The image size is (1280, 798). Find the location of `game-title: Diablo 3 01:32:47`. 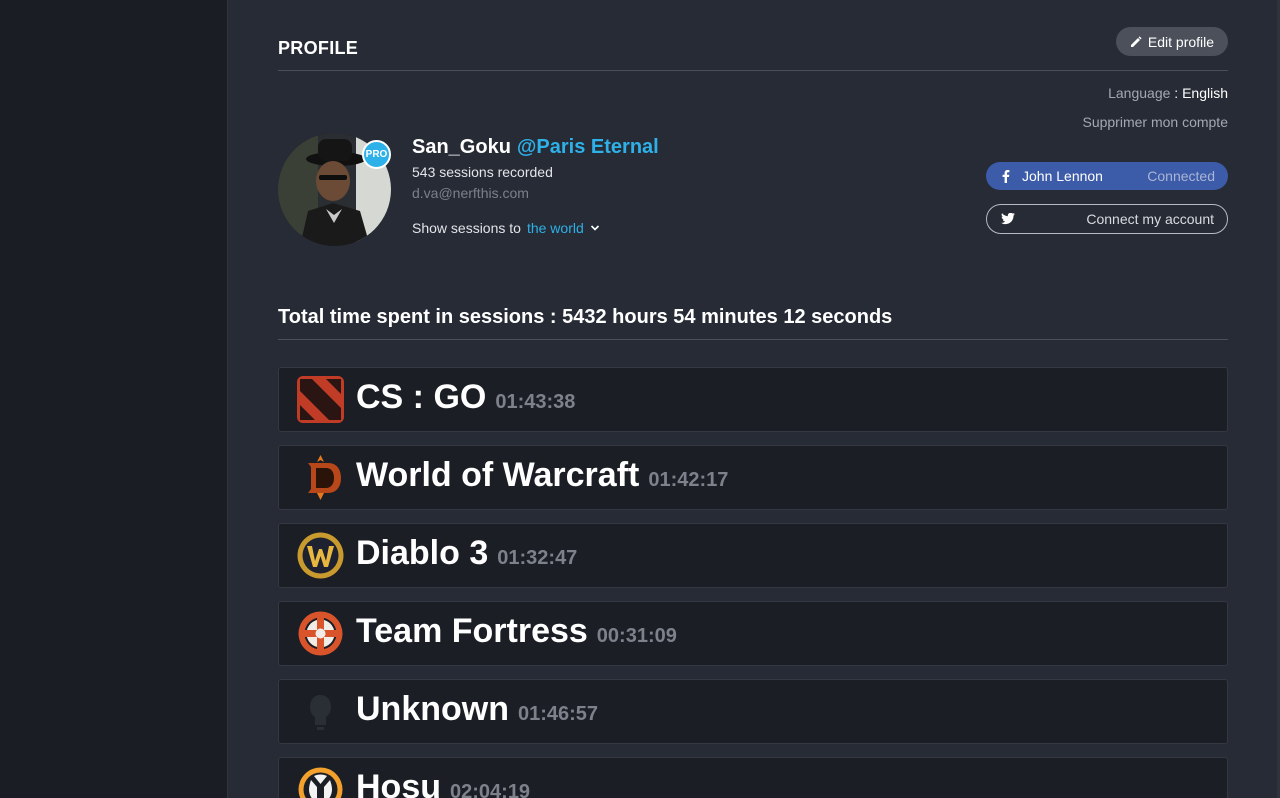

game-title: Diablo 3 01:32:47 is located at coordinates (466, 553).